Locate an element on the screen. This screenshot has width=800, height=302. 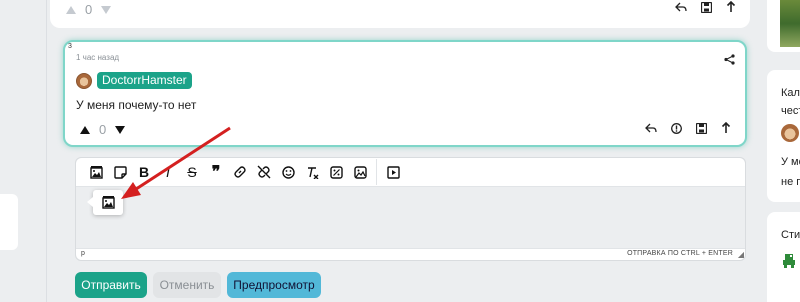
cancel-button: Отменить is located at coordinates (187, 285).